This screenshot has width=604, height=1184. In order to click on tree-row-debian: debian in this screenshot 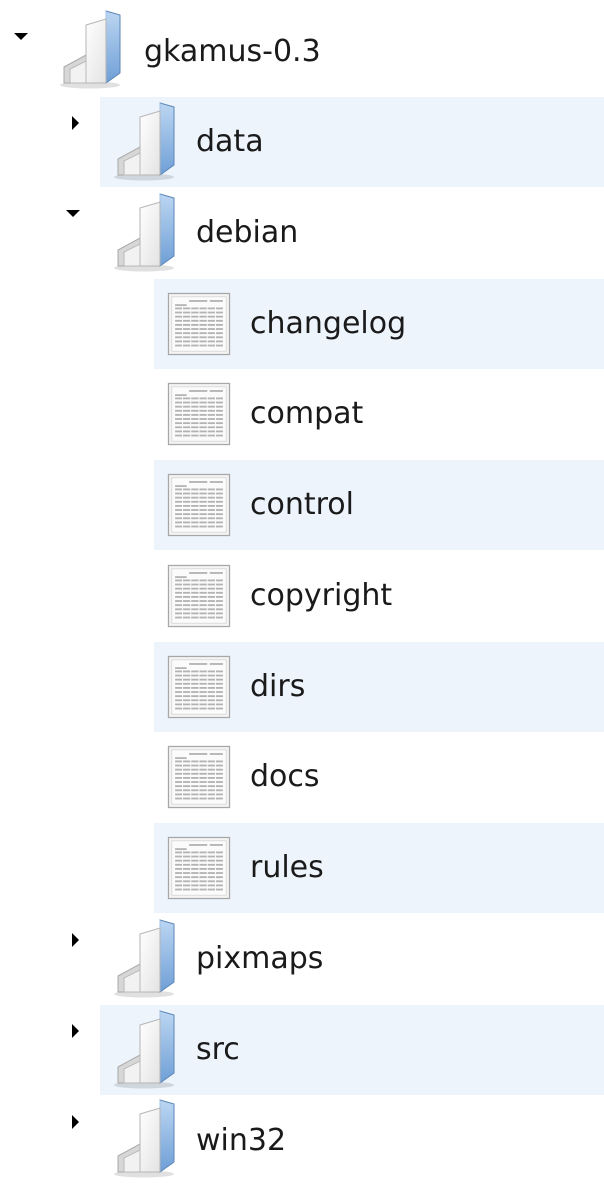, I will do `click(335, 233)`.